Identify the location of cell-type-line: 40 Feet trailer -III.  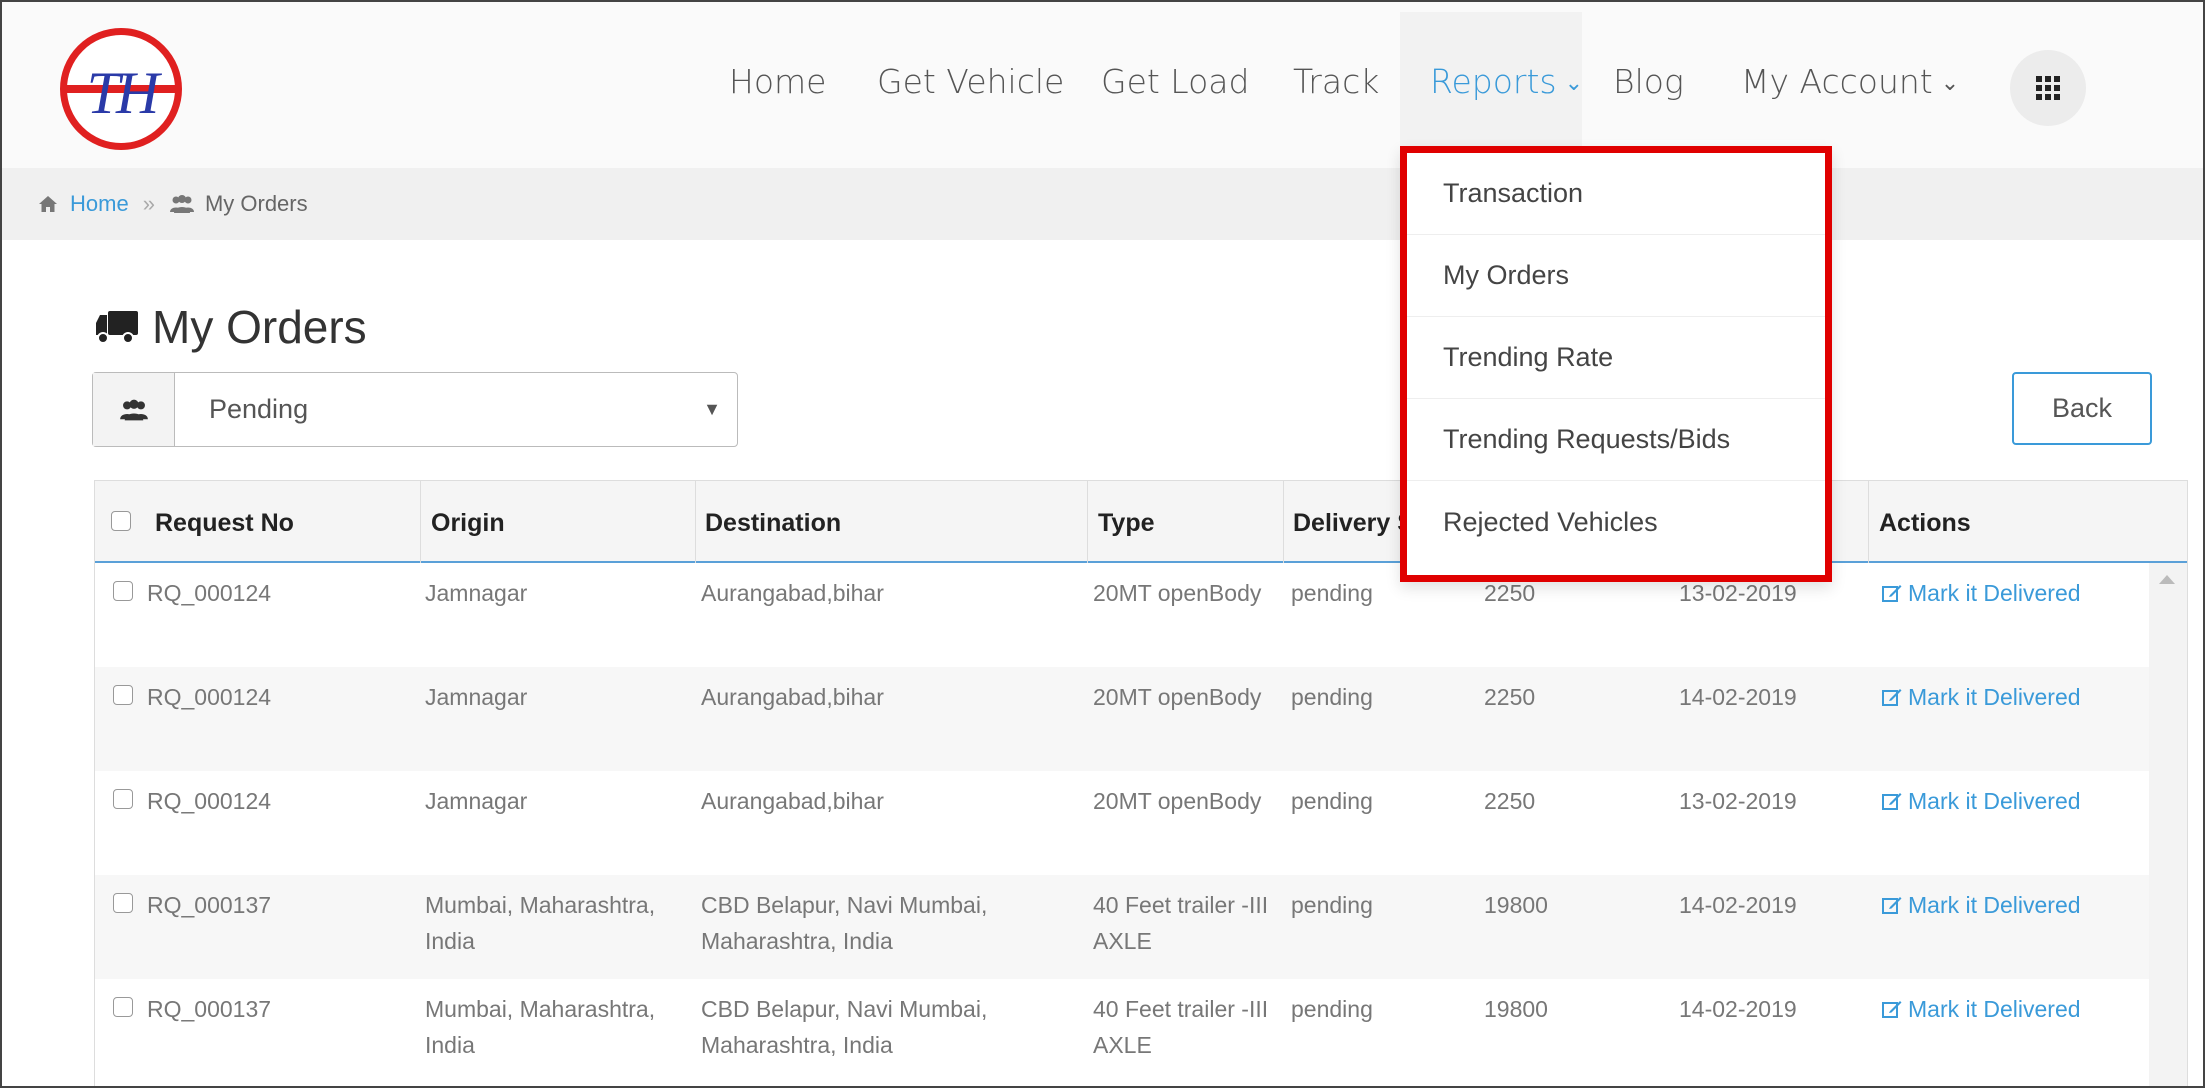
(1181, 905).